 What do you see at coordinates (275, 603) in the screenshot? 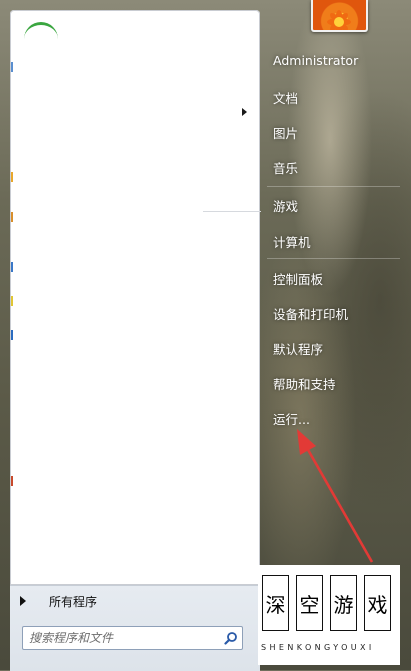
I see `watermark-char: 深` at bounding box center [275, 603].